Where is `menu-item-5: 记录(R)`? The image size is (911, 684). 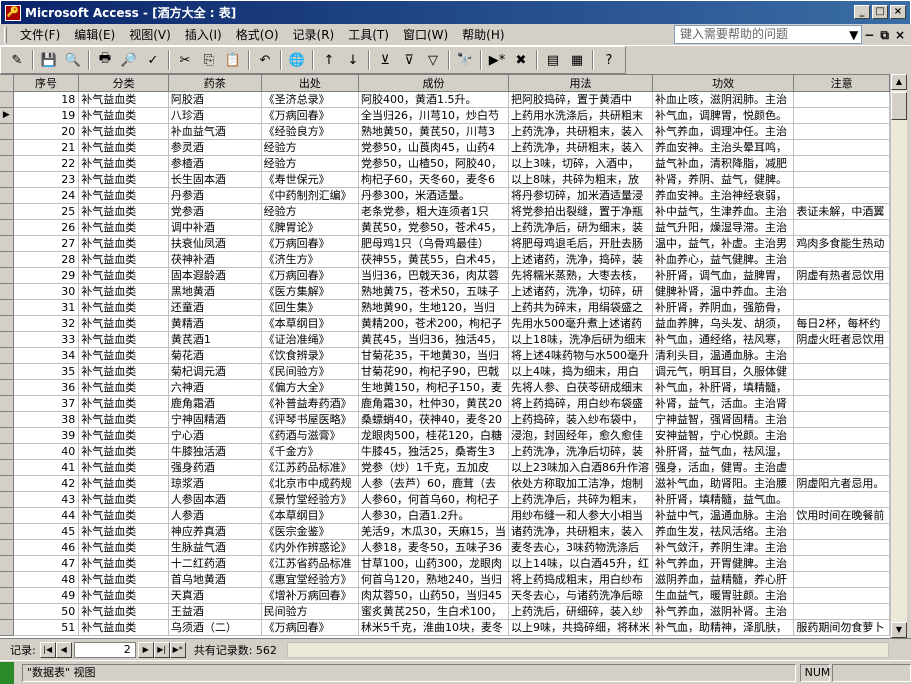
menu-item-5: 记录(R) is located at coordinates (314, 35).